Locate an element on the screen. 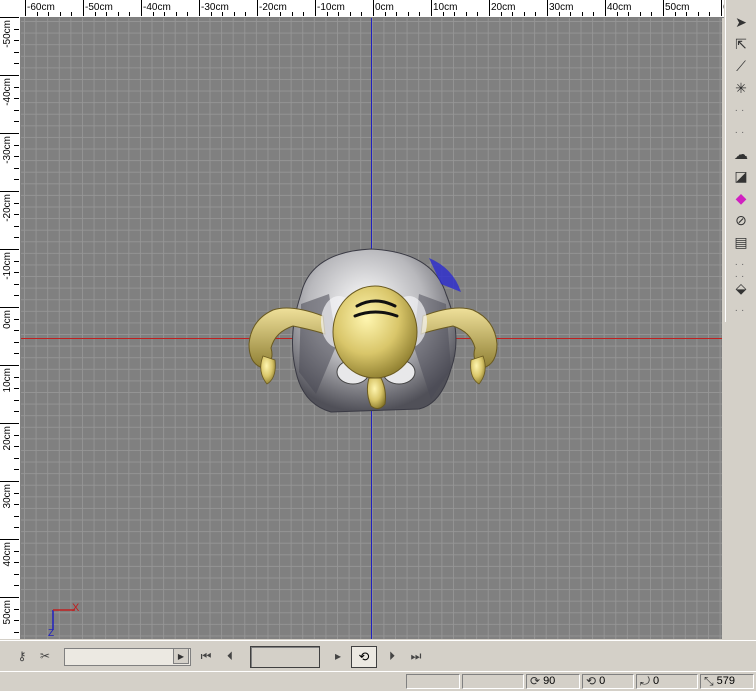 This screenshot has height=691, width=756. select-arrow-icon: ➤ is located at coordinates (741, 22).